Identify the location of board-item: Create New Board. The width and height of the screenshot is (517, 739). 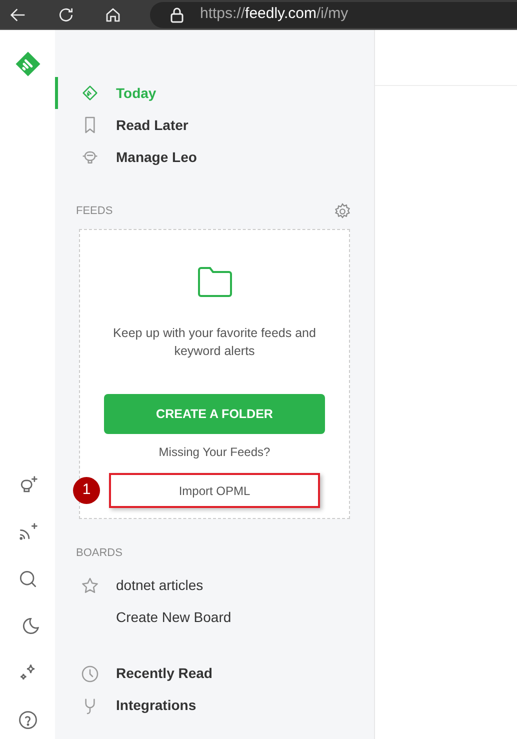
(214, 618).